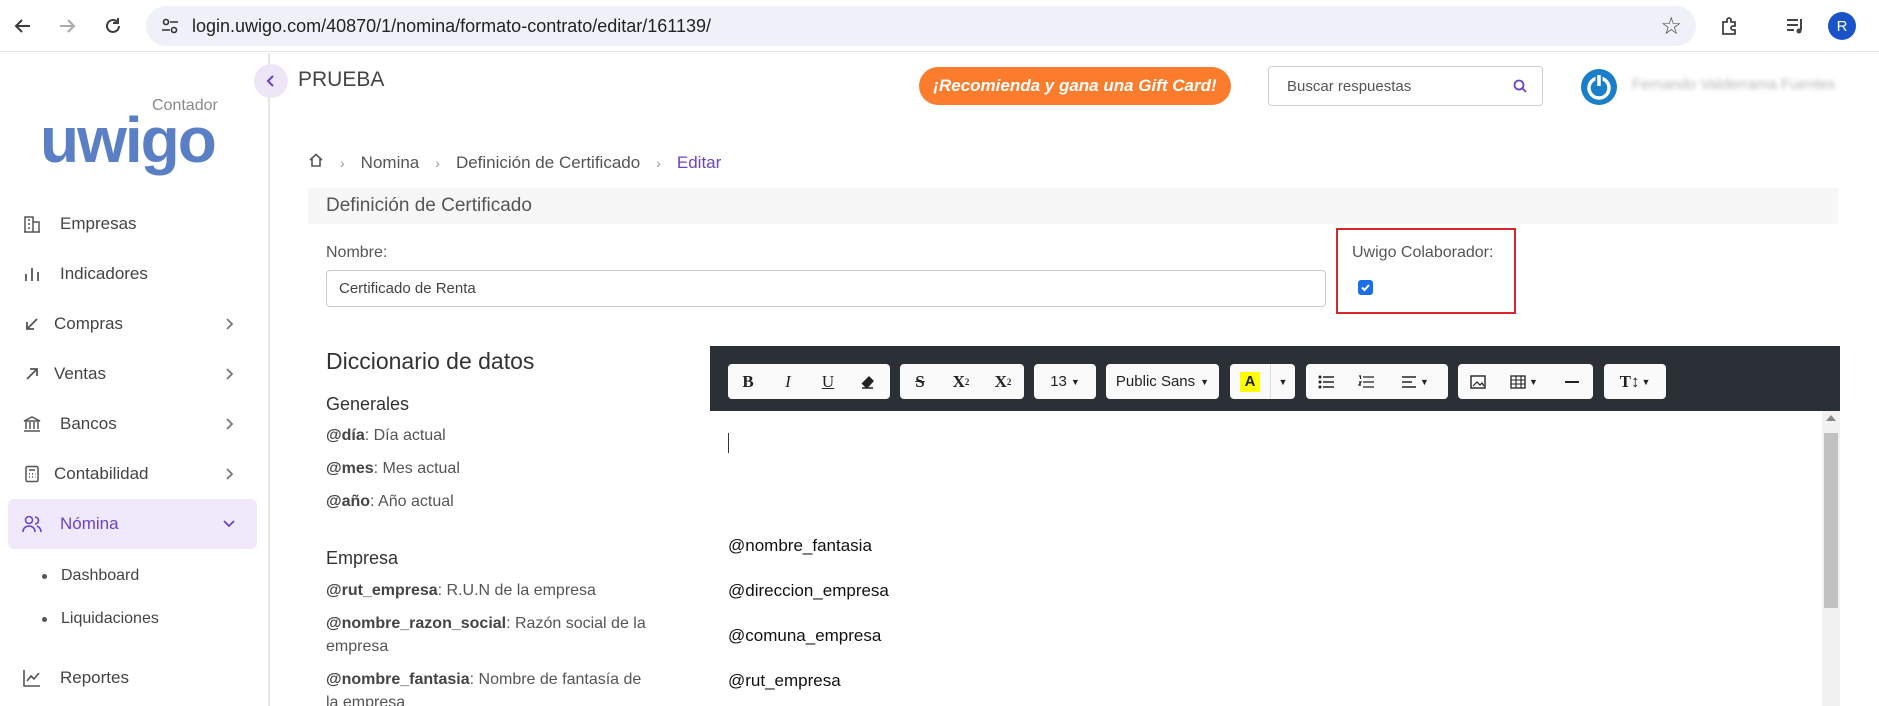  I want to click on italic-button: I, so click(788, 381).